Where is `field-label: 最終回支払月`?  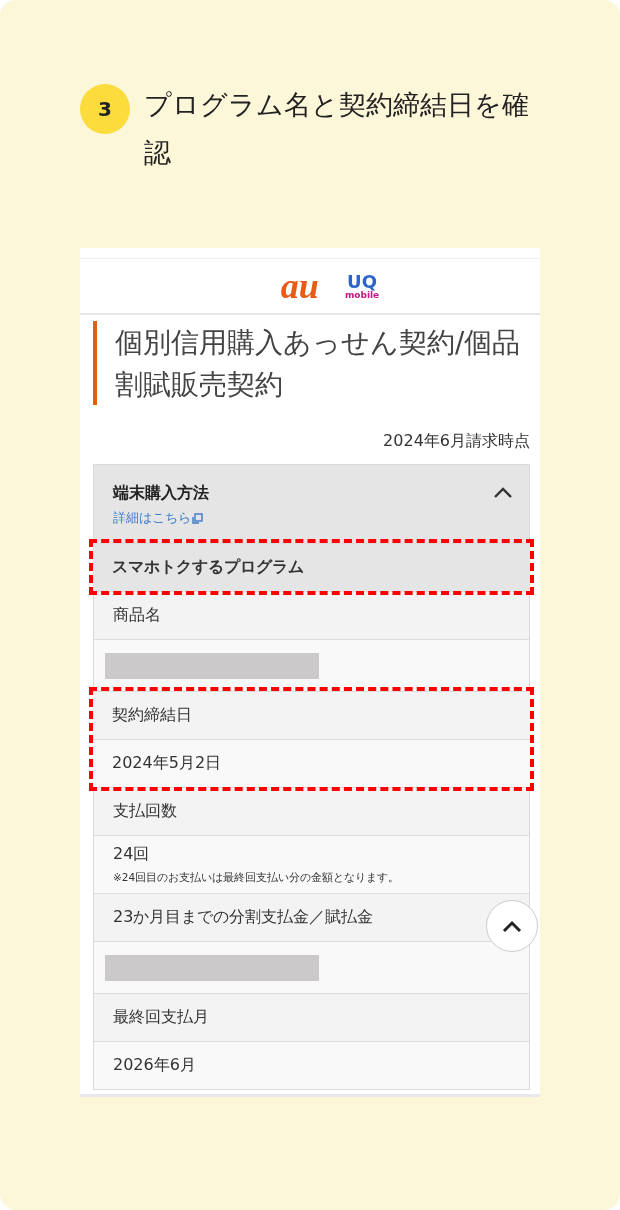
field-label: 最終回支払月 is located at coordinates (311, 1017).